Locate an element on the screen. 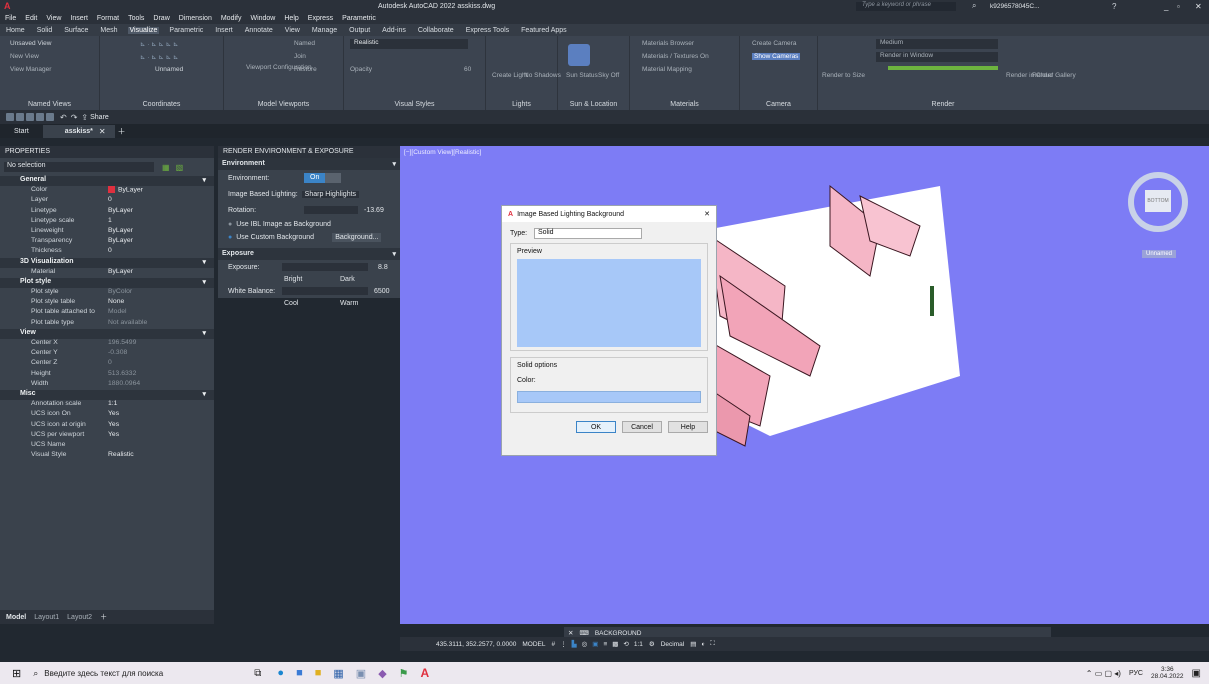 This screenshot has width=1209, height=684. menu-parametric: Parametric is located at coordinates (359, 18).